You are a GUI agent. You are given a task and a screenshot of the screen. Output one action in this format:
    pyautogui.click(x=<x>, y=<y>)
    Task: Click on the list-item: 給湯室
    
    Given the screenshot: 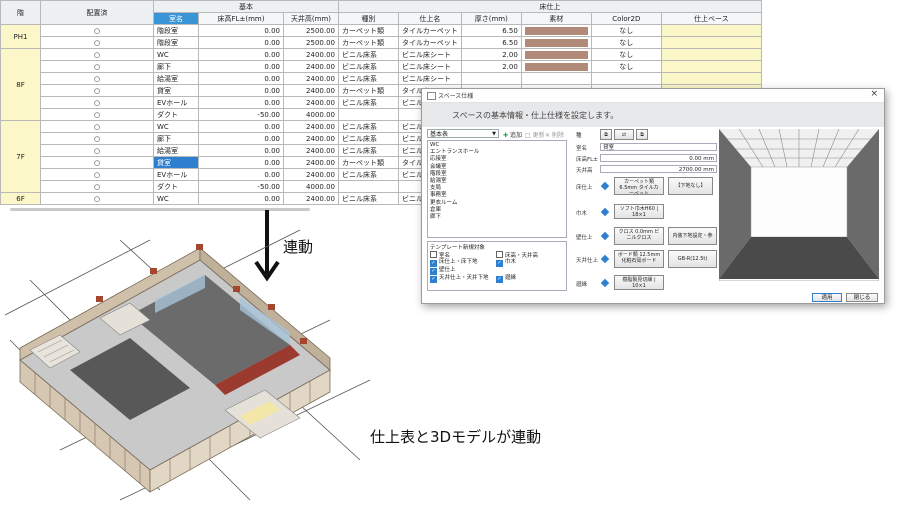 What is the action you would take?
    pyautogui.click(x=497, y=181)
    